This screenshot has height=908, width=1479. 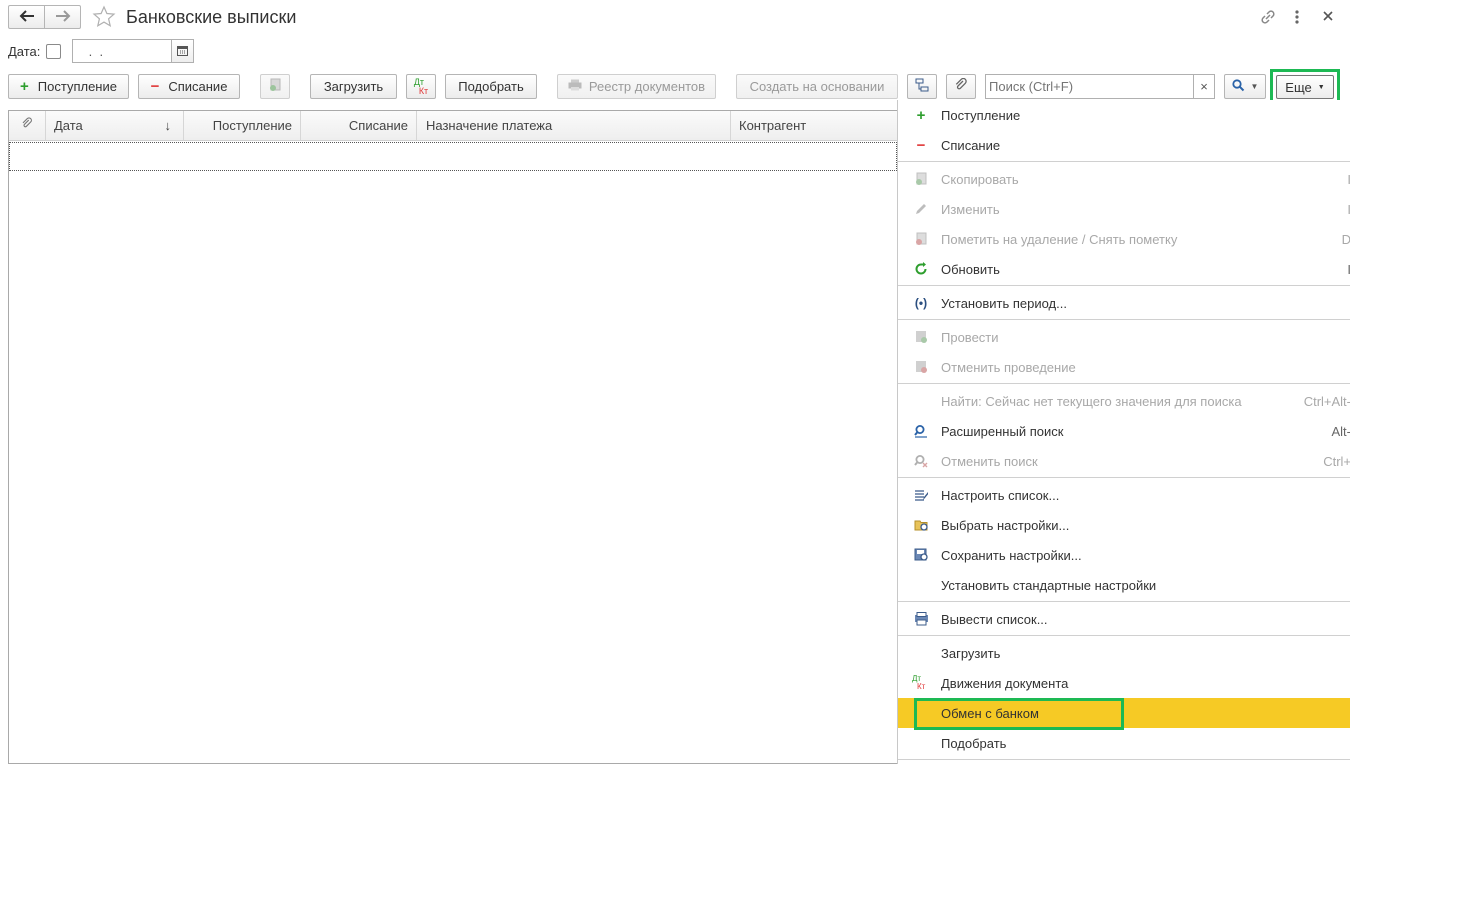 I want to click on menu-item-refresh: Обновить I, so click(x=1124, y=269).